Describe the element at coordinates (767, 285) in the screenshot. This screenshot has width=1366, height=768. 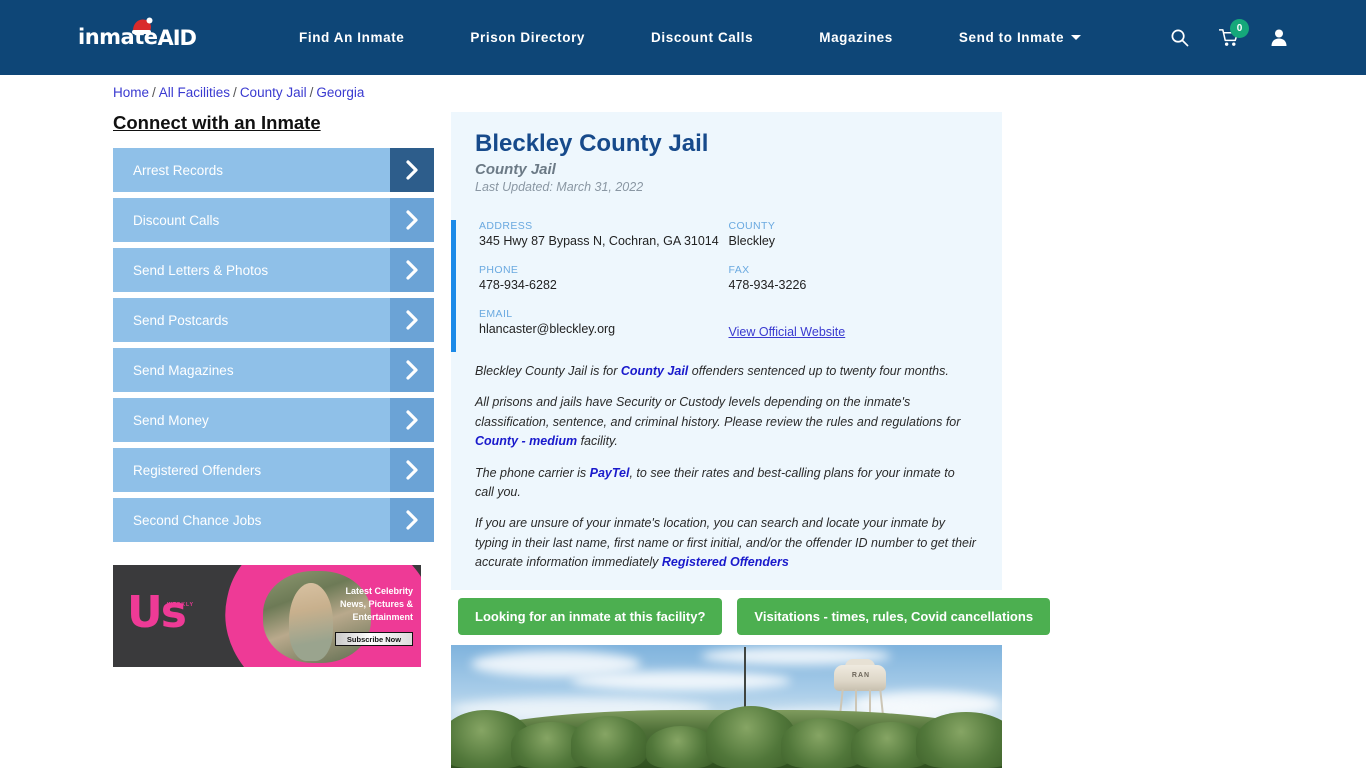
I see `fax-value: 478-934-3226` at that location.